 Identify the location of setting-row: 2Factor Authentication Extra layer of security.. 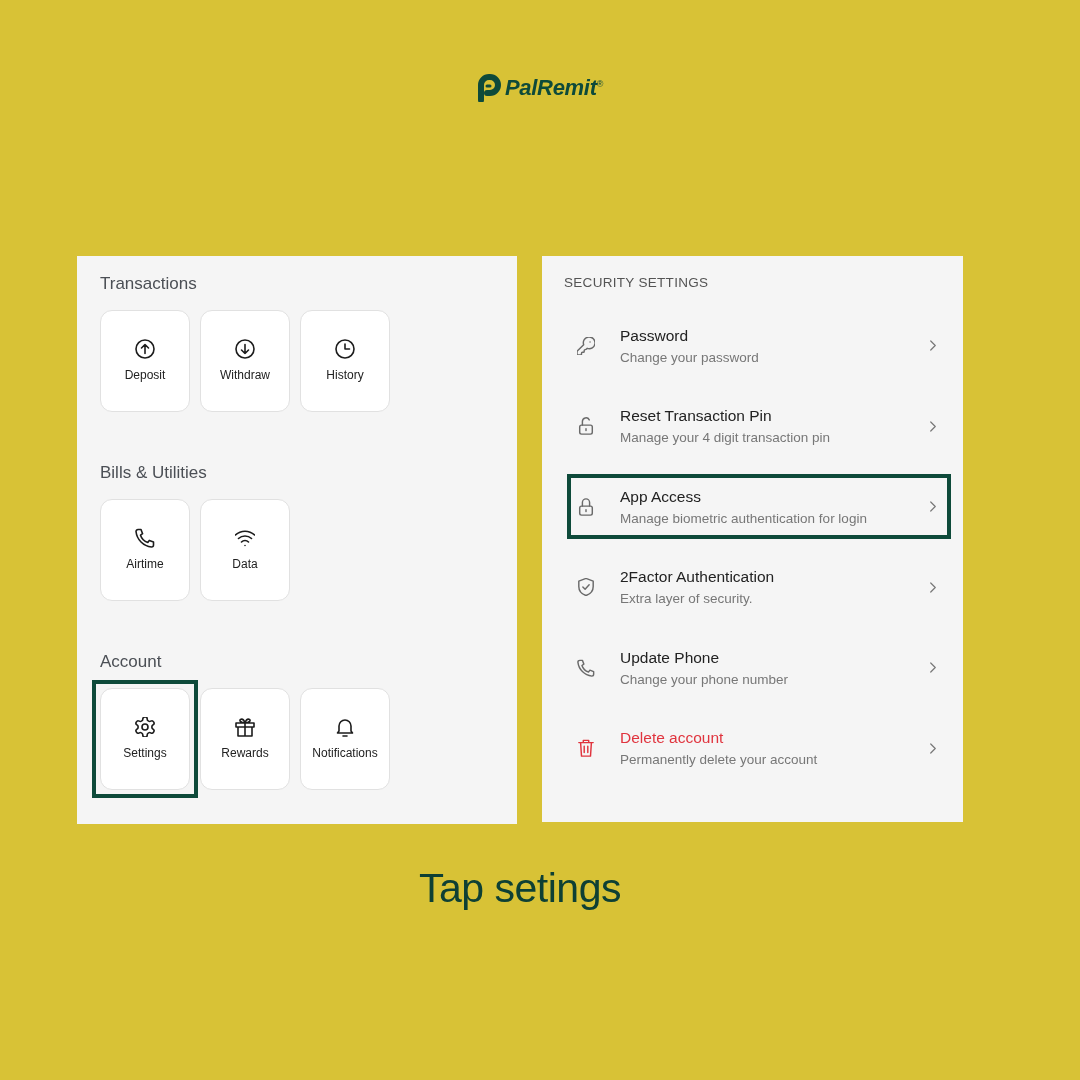
(759, 587).